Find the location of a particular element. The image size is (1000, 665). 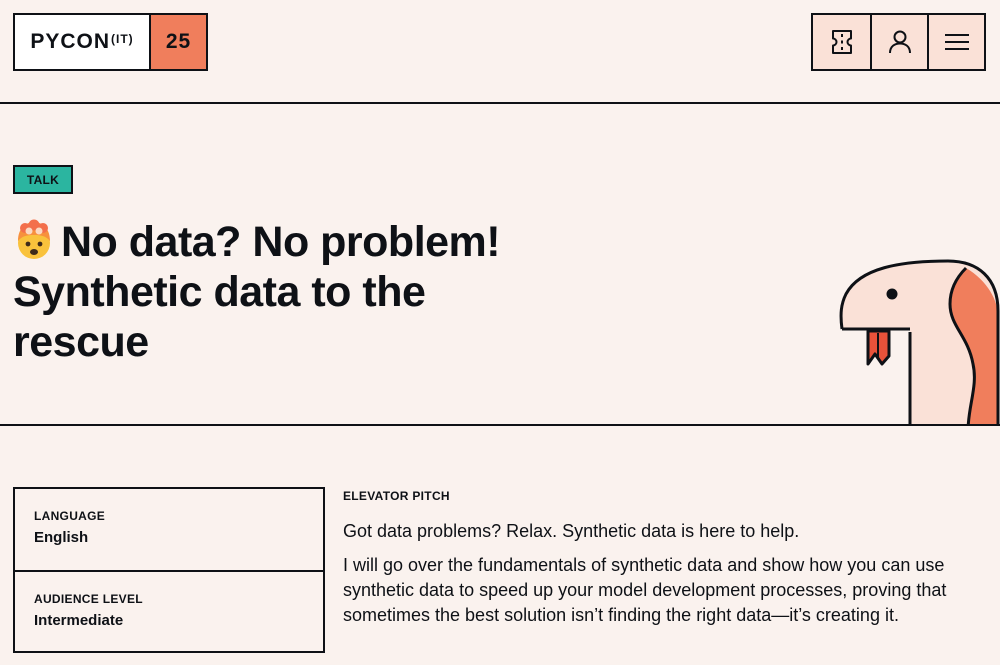

header-nav is located at coordinates (898, 42).